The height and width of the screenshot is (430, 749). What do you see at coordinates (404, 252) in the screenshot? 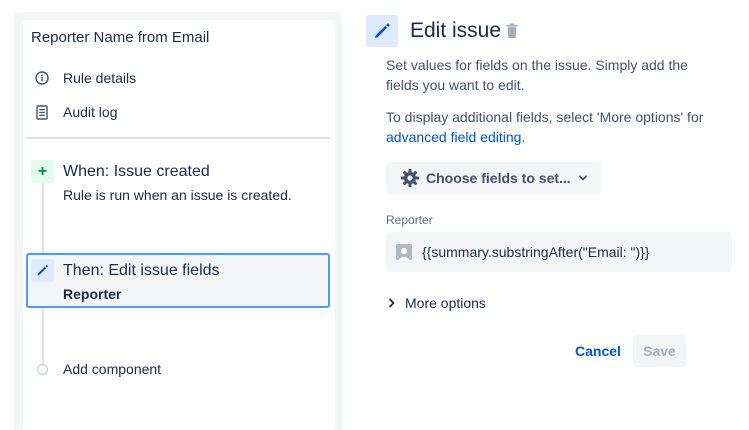
I see `user-avatar-icon` at bounding box center [404, 252].